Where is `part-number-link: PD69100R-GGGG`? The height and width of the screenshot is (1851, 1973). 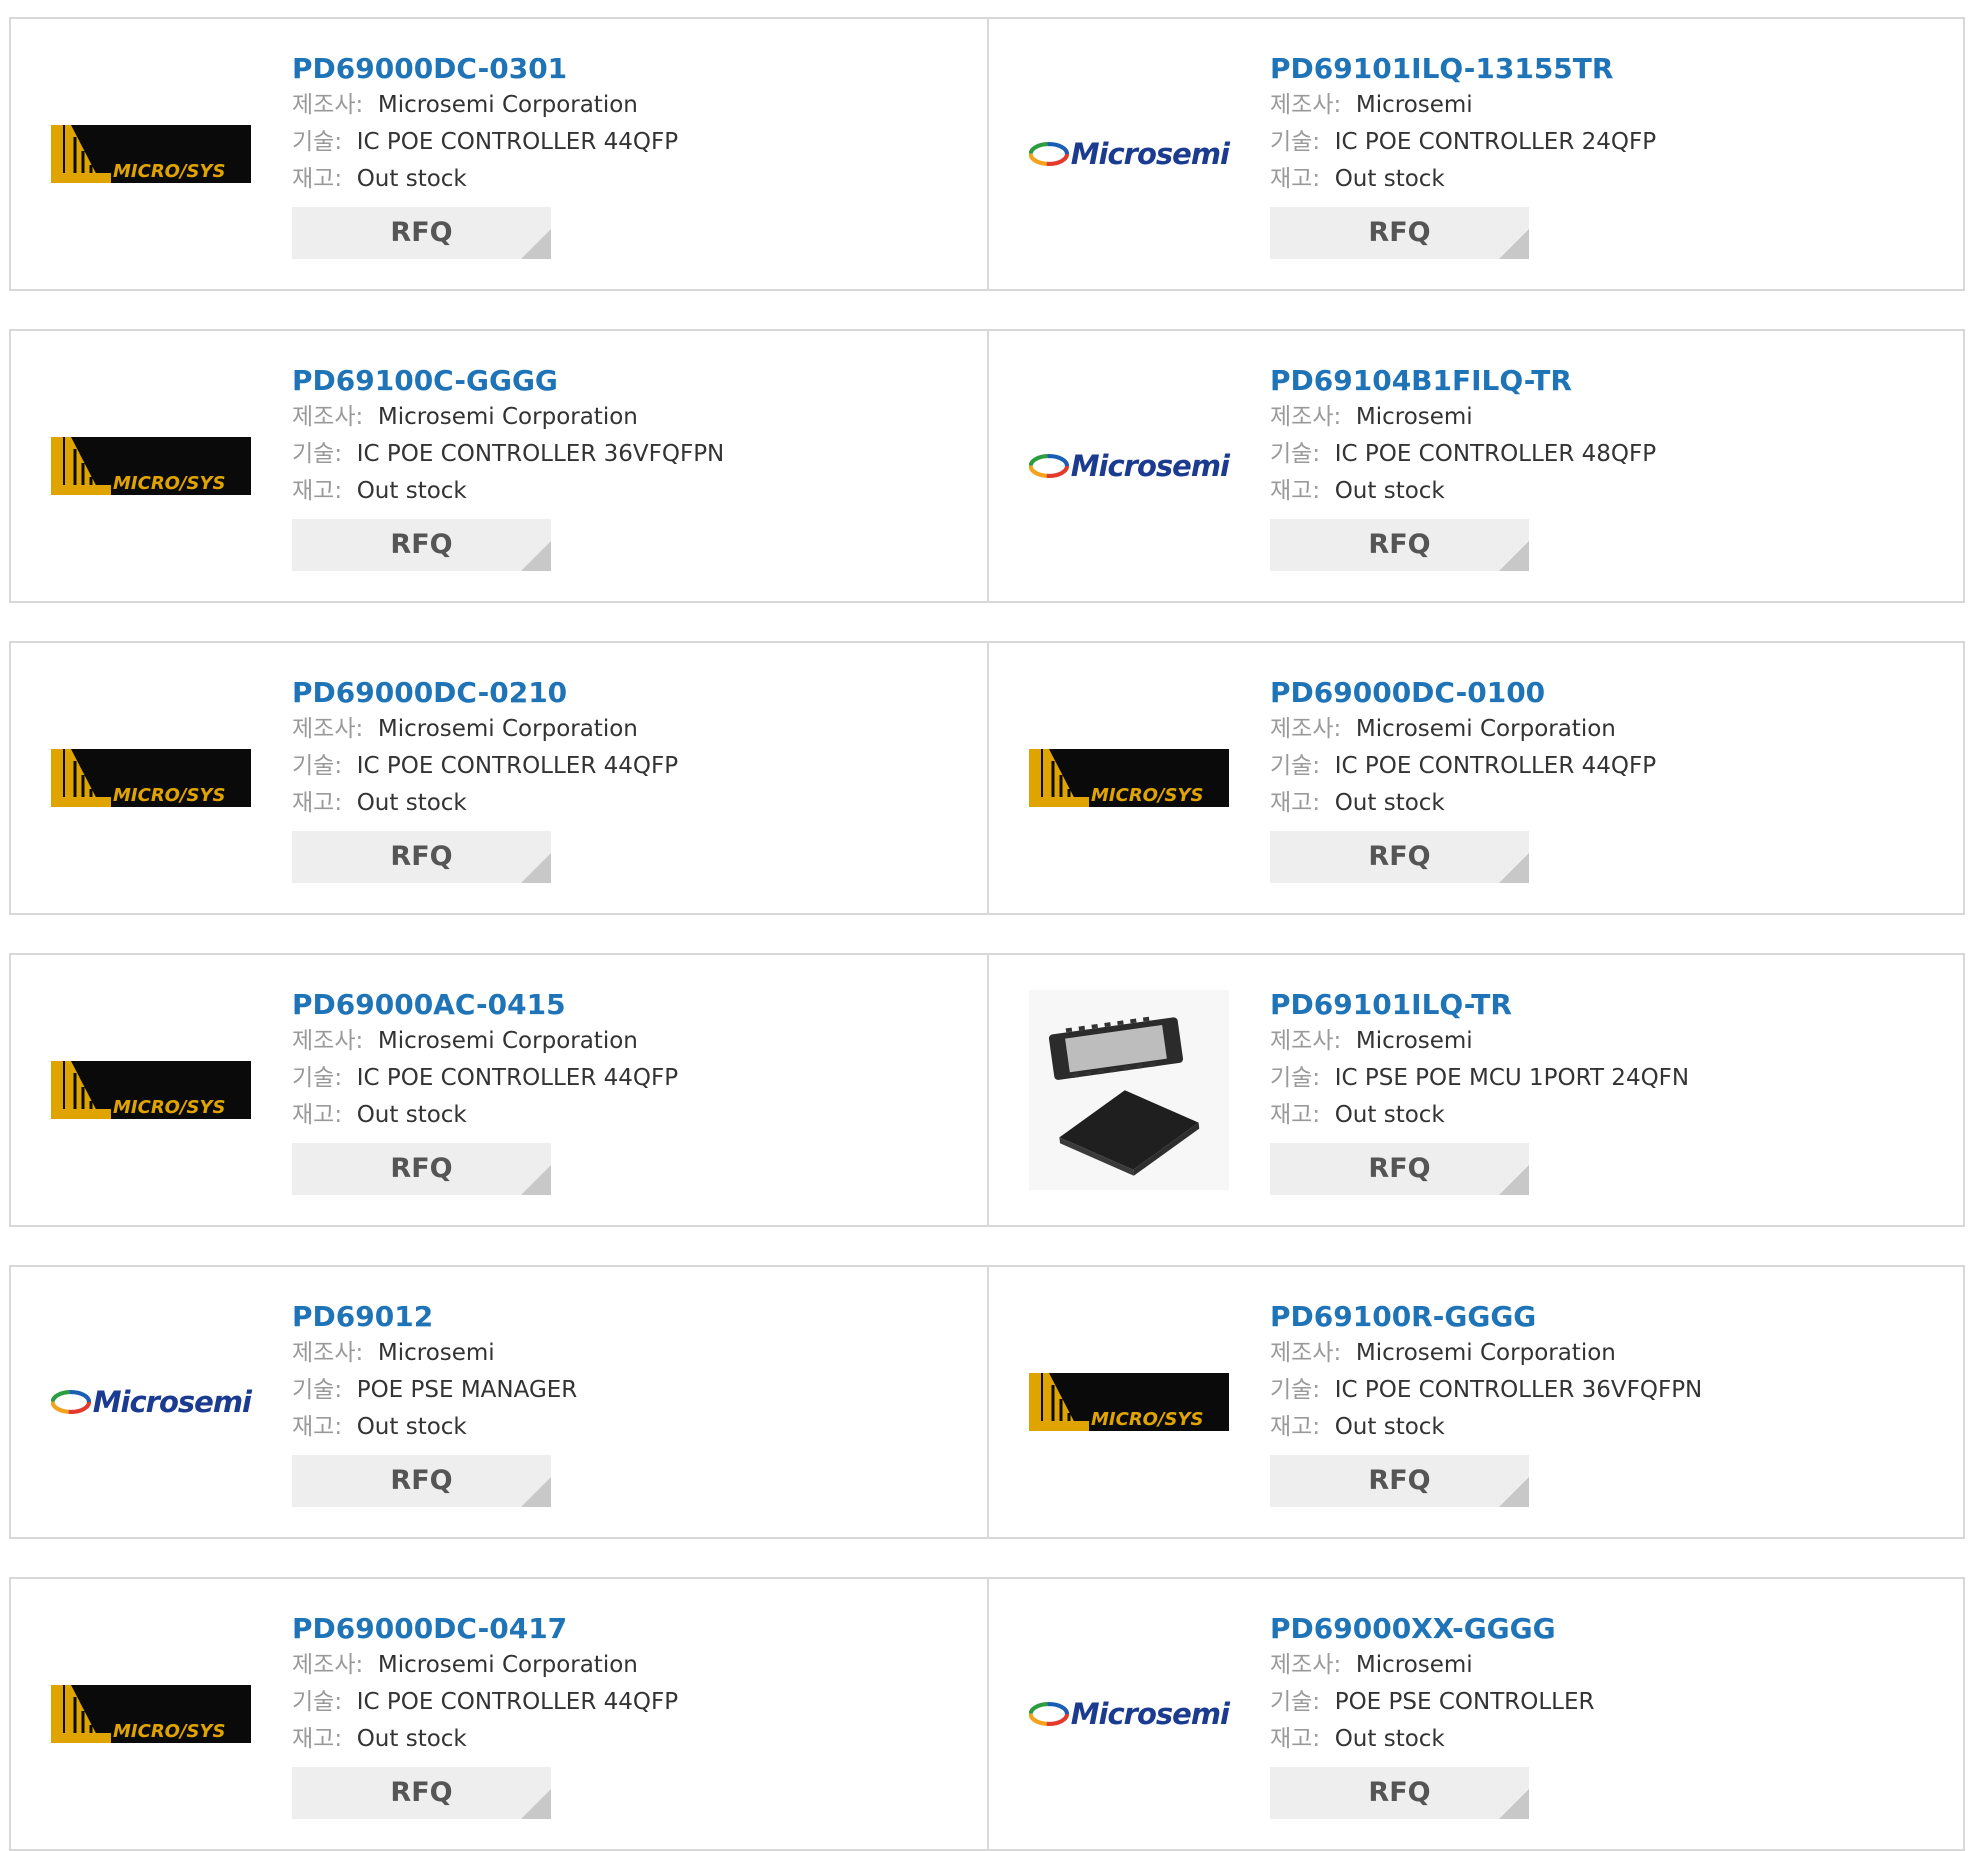 part-number-link: PD69100R-GGGG is located at coordinates (1486, 1317).